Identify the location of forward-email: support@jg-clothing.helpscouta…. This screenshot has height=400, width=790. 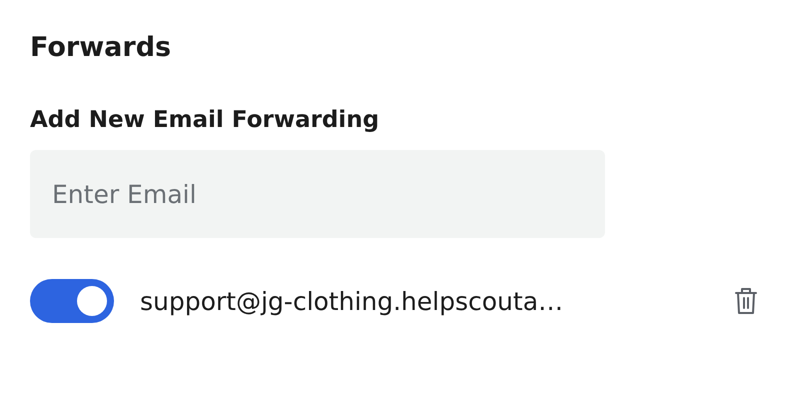
(352, 301).